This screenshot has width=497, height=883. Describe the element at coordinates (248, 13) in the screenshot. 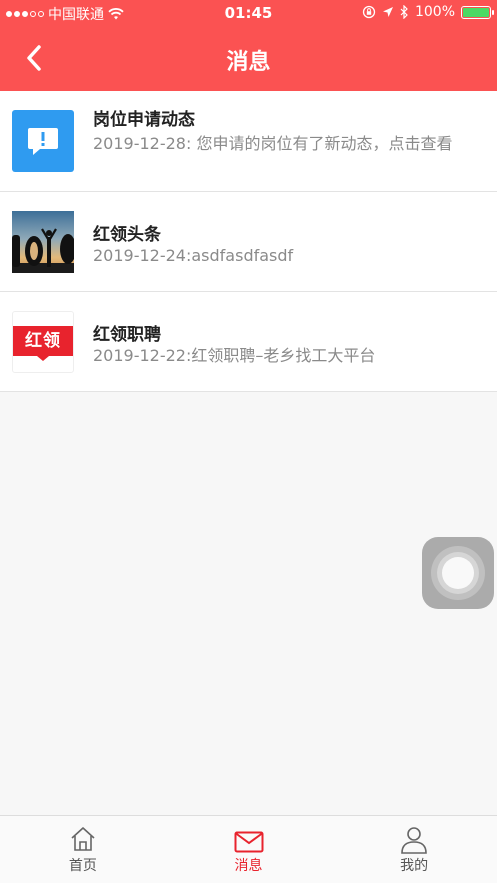

I see `status-bar: 中国联通 01:45 100%` at that location.